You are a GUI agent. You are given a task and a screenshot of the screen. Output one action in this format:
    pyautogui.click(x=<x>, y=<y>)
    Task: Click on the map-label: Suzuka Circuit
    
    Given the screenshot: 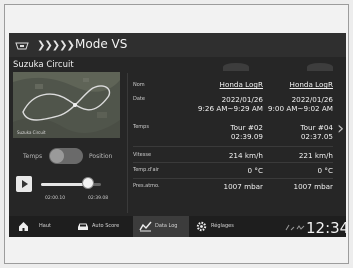 What is the action you would take?
    pyautogui.click(x=31, y=132)
    